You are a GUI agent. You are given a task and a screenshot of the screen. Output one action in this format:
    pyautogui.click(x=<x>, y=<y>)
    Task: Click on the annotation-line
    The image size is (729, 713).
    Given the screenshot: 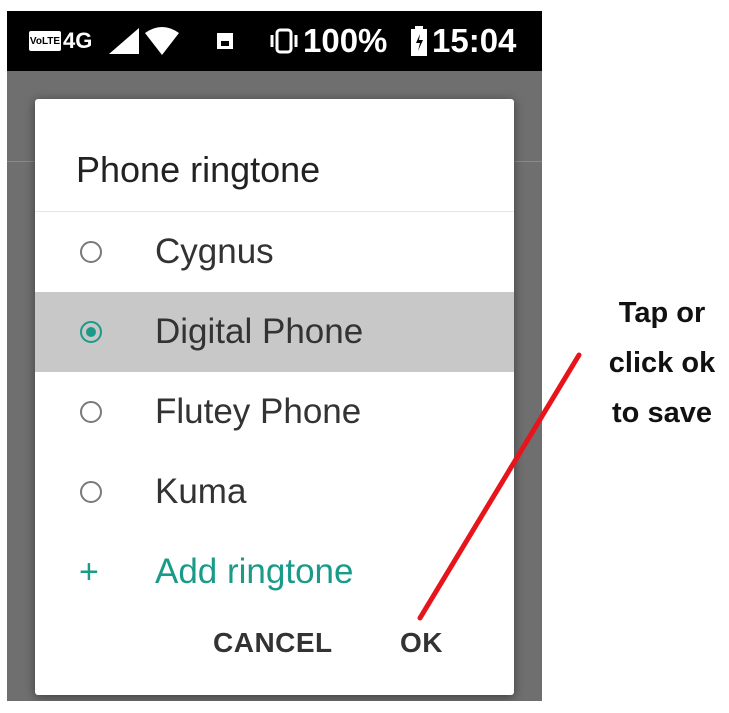 What is the action you would take?
    pyautogui.click(x=499, y=486)
    